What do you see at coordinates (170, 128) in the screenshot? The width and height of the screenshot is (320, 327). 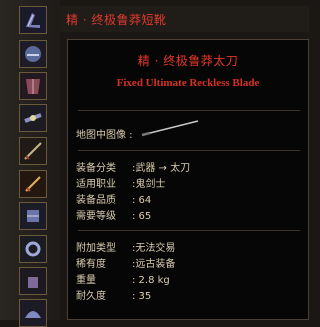 I see `blade-preview-icon` at bounding box center [170, 128].